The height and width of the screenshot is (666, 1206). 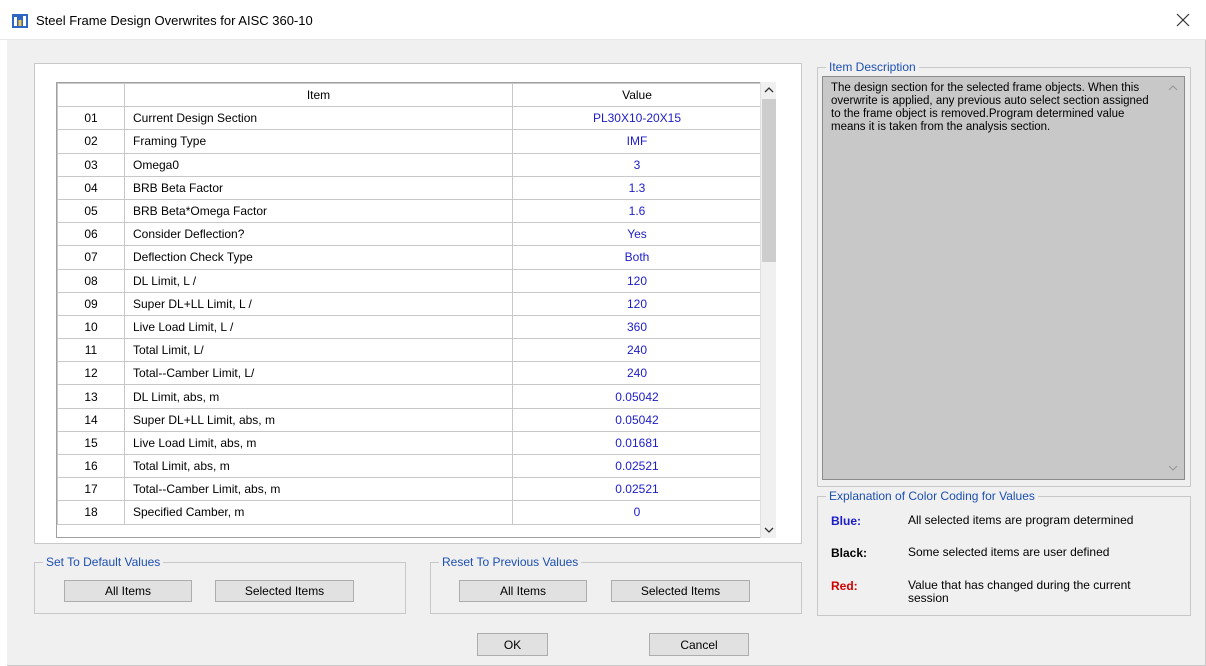 What do you see at coordinates (318, 234) in the screenshot?
I see `row-item: Consider Deflection?` at bounding box center [318, 234].